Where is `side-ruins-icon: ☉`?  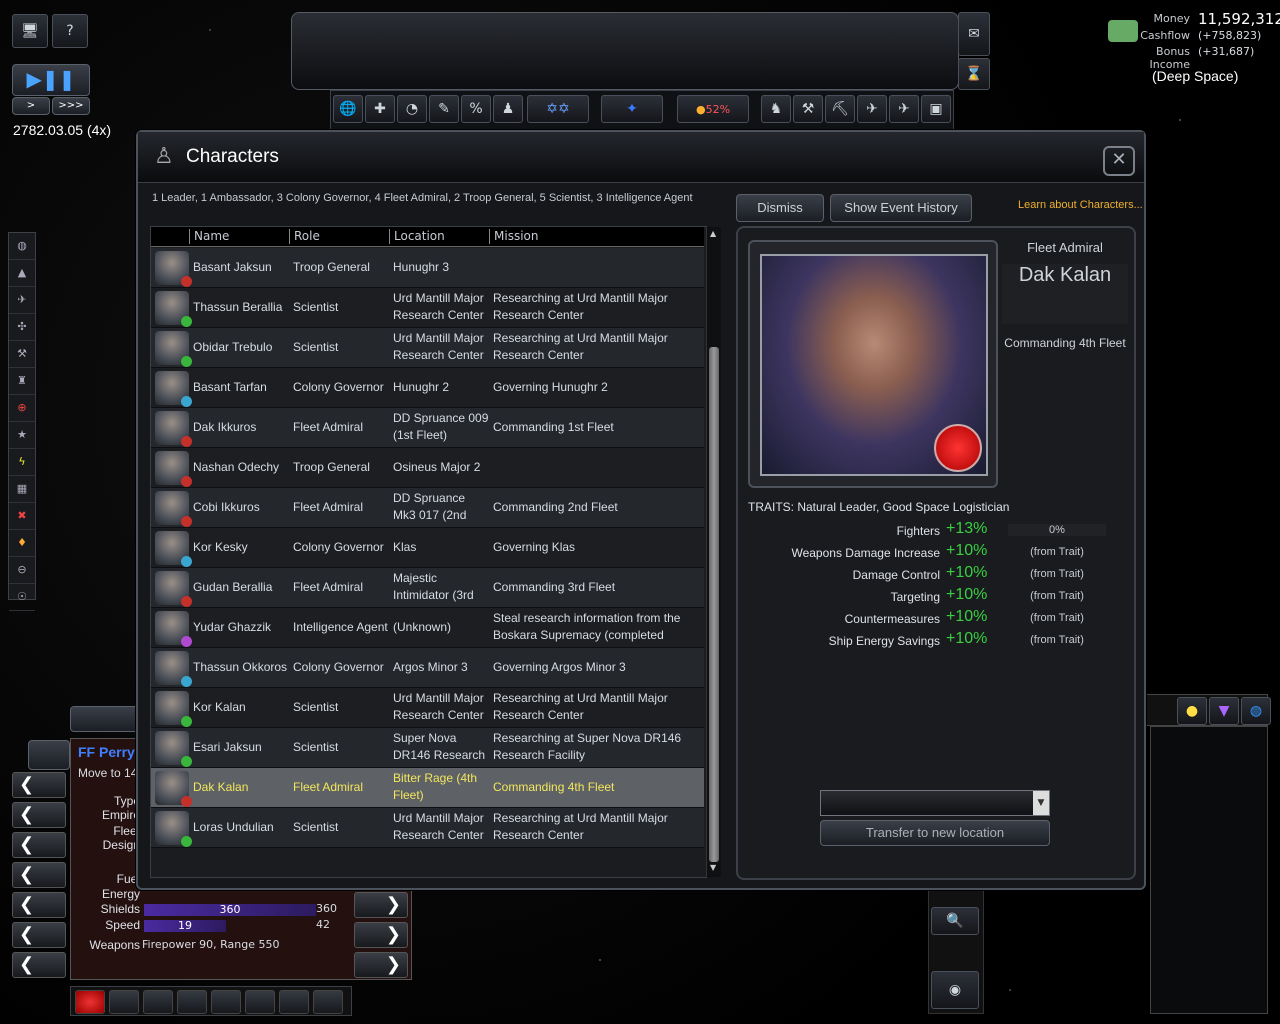 side-ruins-icon: ☉ is located at coordinates (22, 597).